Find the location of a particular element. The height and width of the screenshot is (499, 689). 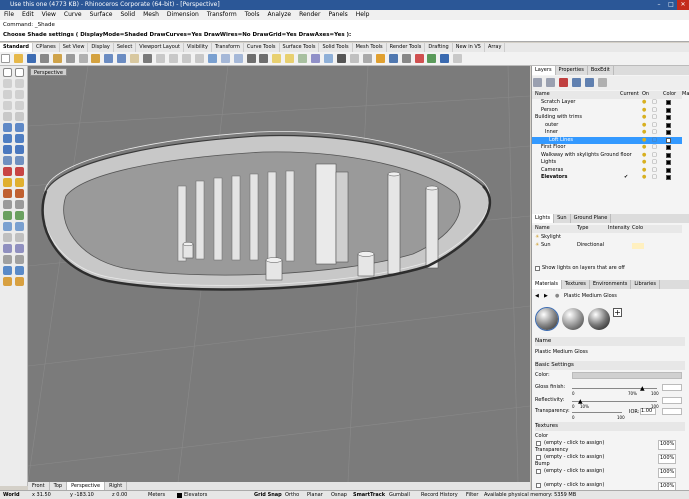

material-name-value: Plastic Medium Gloss is located at coordinates (610, 353).